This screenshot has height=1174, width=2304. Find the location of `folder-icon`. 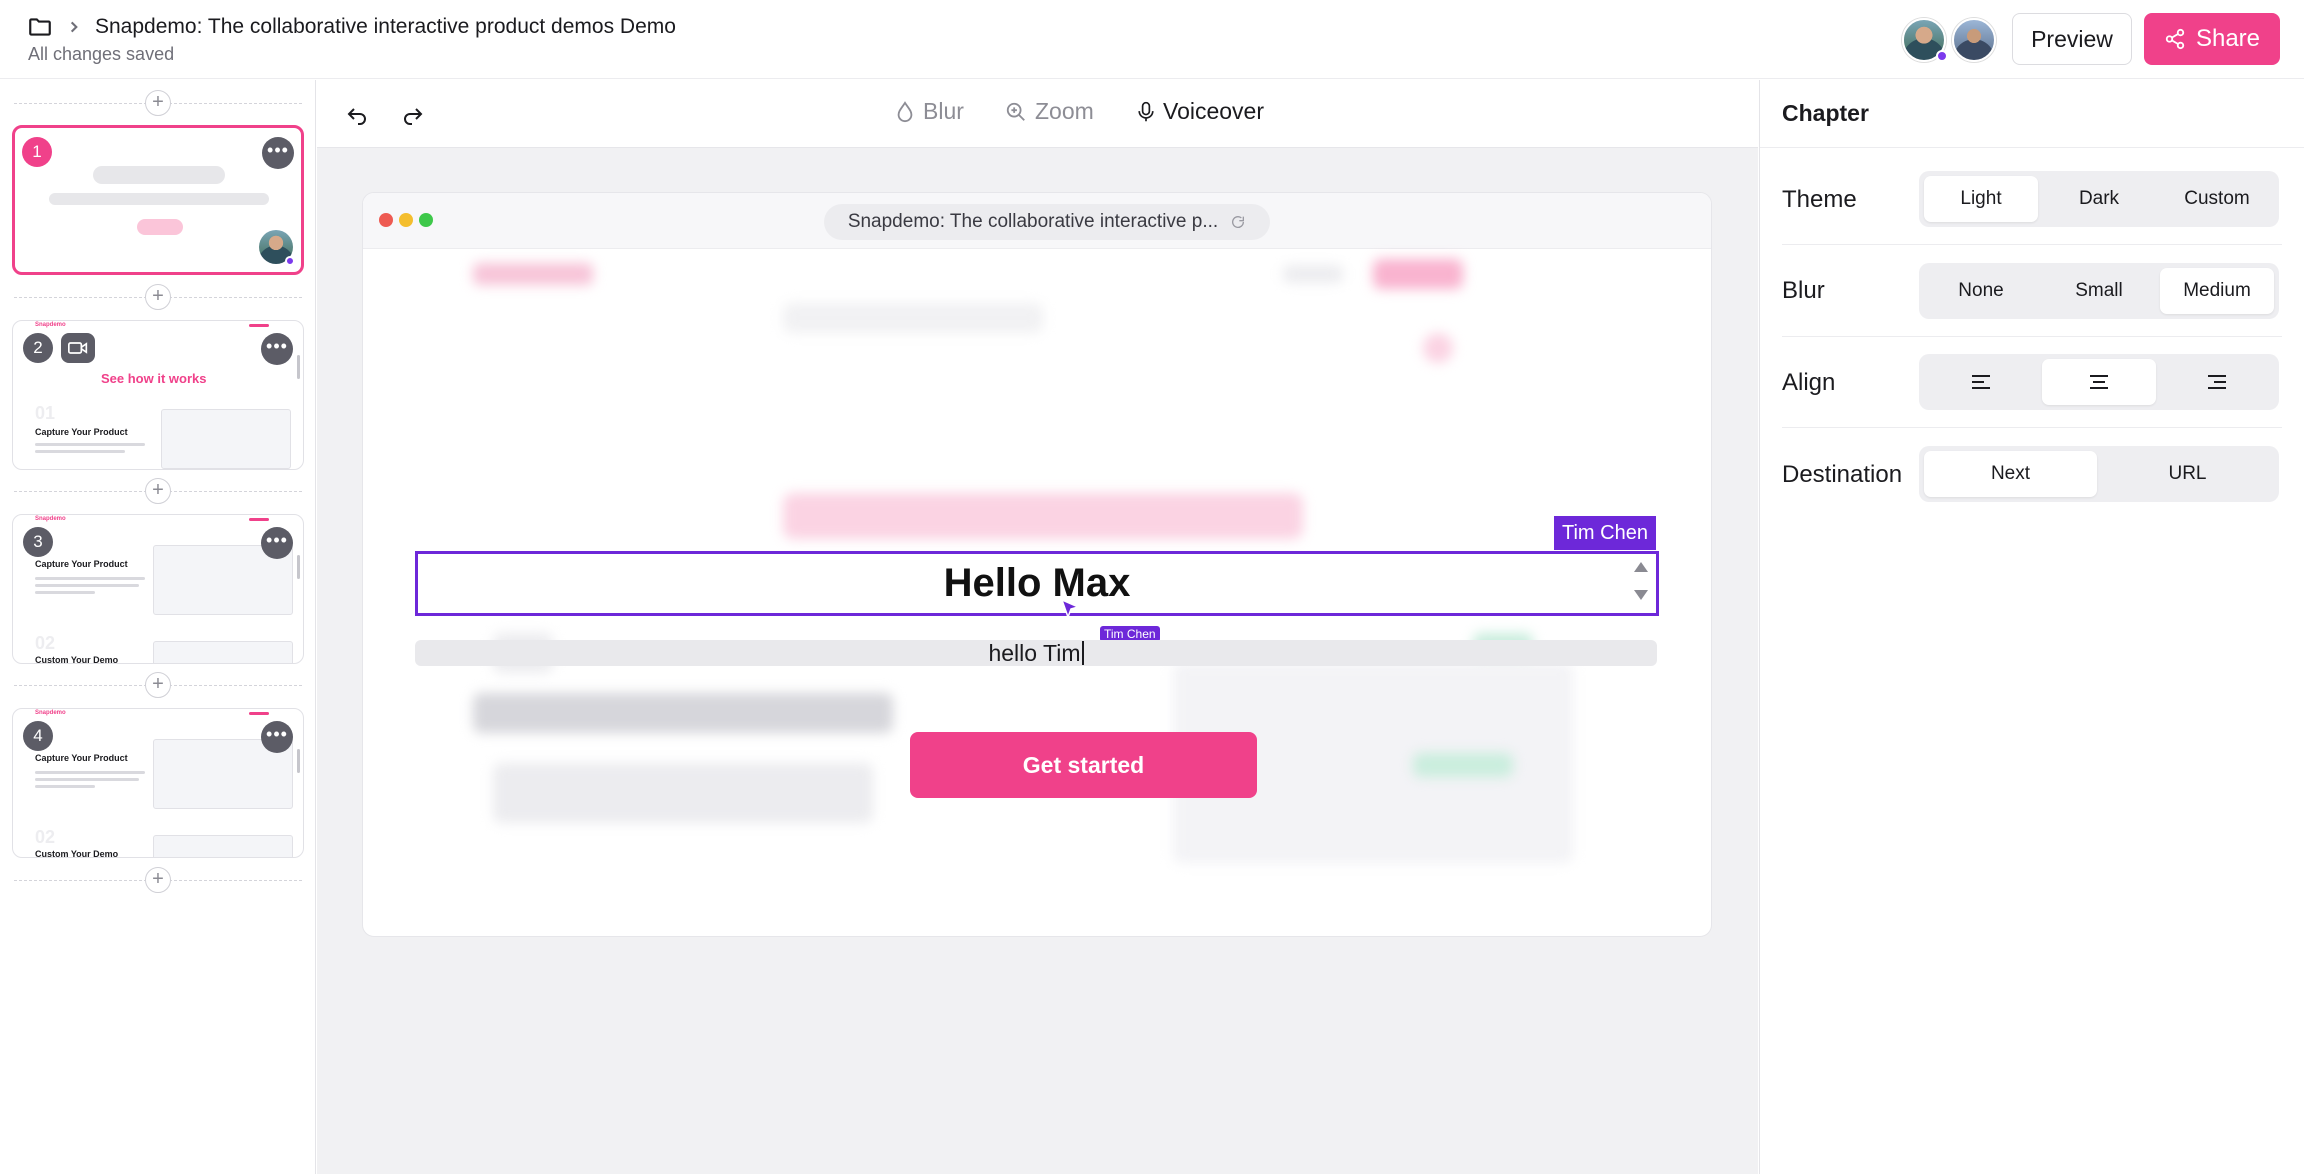

folder-icon is located at coordinates (40, 27).